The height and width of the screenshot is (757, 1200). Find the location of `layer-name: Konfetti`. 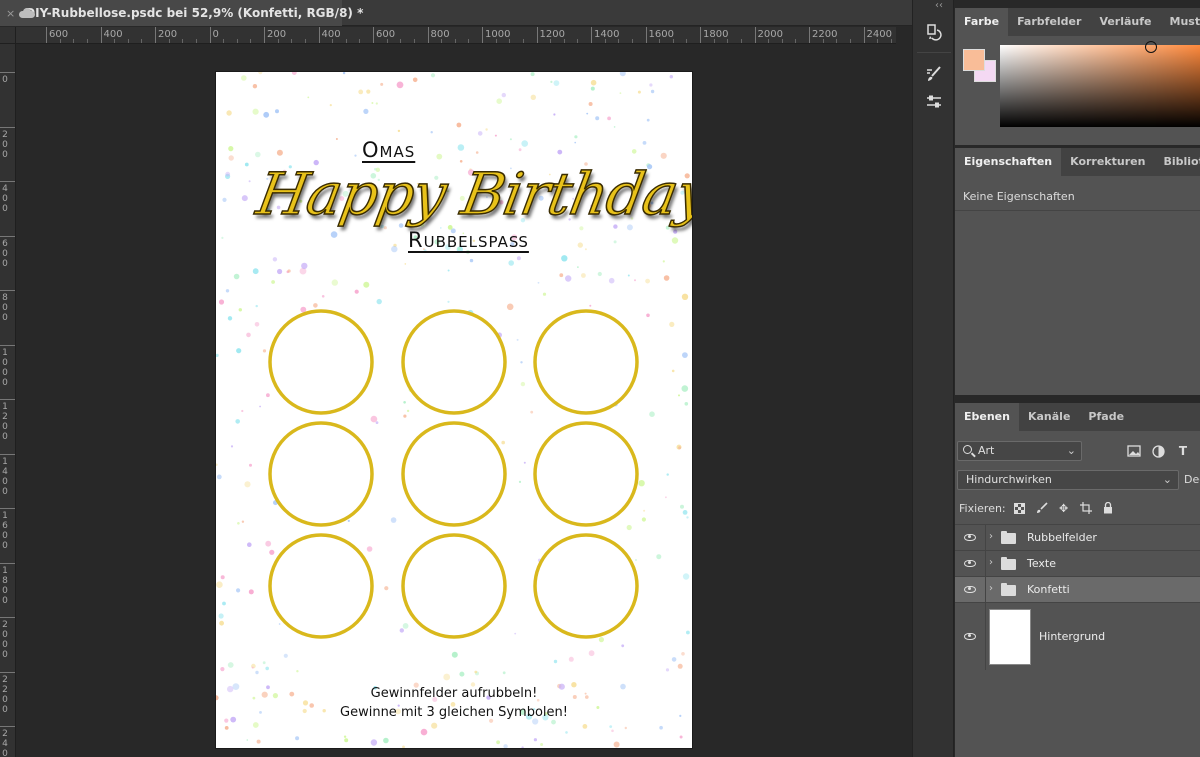

layer-name: Konfetti is located at coordinates (1048, 589).